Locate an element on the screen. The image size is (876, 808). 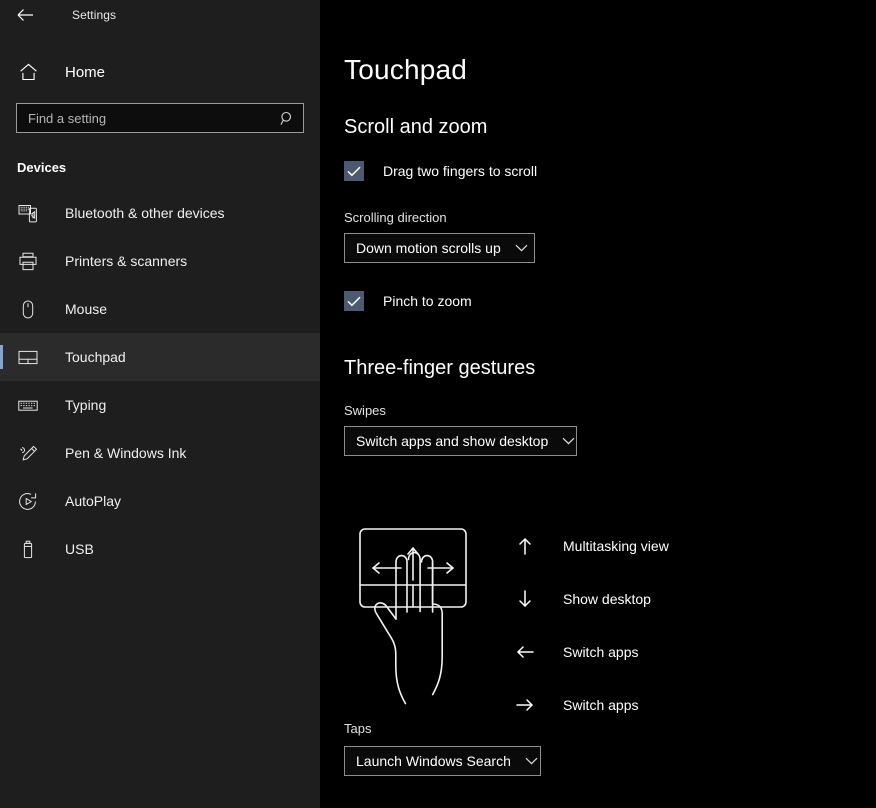
gesture-legend-item-switch-apps-left: Switch apps is located at coordinates (591, 651).